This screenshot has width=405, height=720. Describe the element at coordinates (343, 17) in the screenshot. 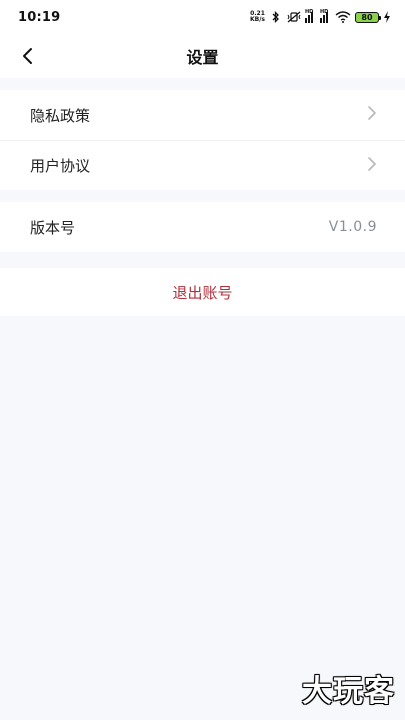

I see `wifi-icon` at that location.